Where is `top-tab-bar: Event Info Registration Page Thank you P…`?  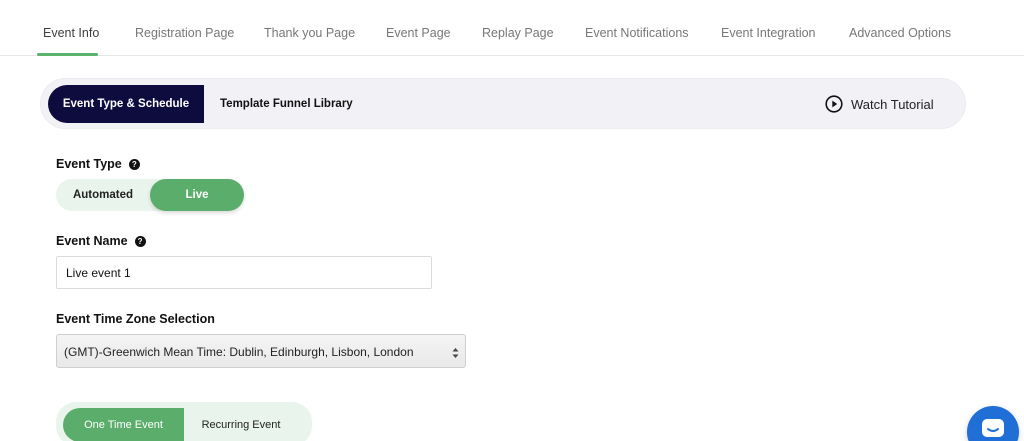 top-tab-bar: Event Info Registration Page Thank you P… is located at coordinates (512, 28).